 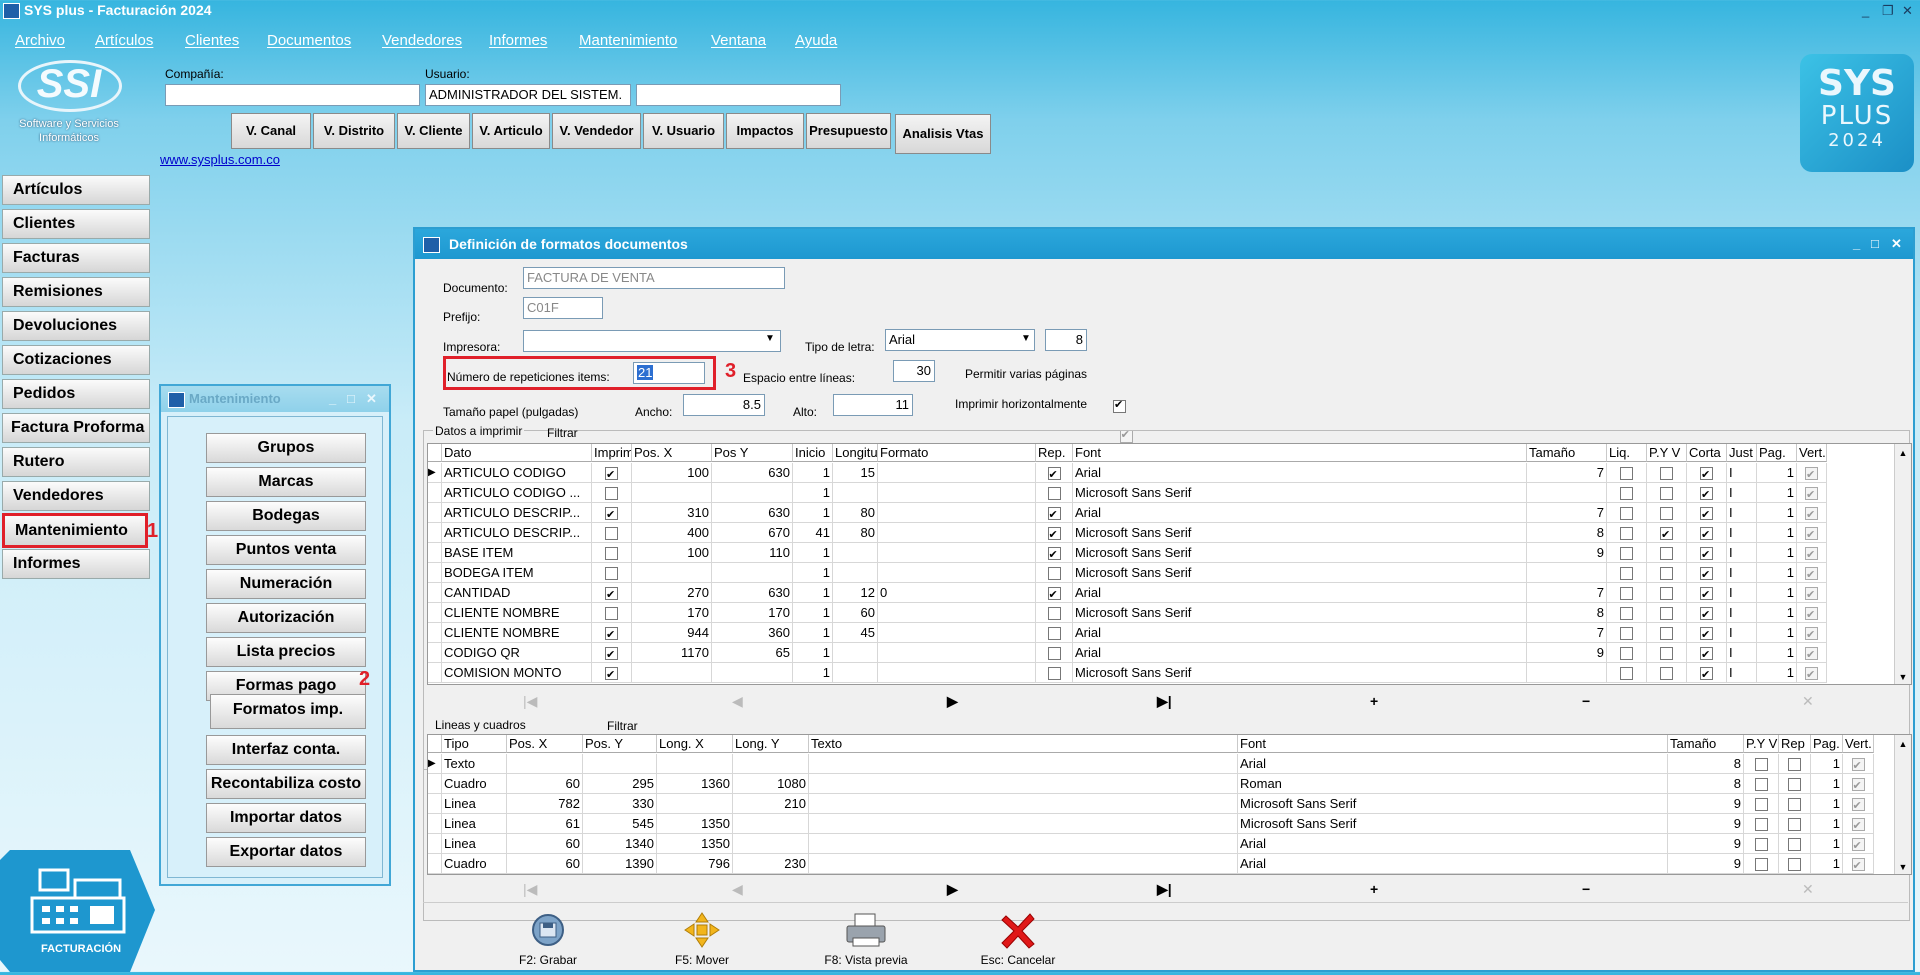 What do you see at coordinates (212, 40) in the screenshot?
I see `menu-clientes: Clientes` at bounding box center [212, 40].